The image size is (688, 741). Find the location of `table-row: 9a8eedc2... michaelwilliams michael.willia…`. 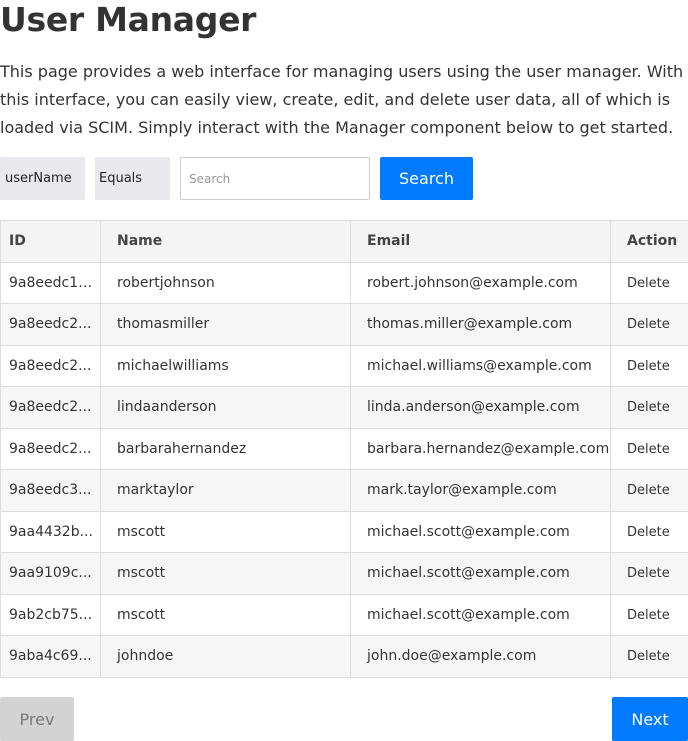

table-row: 9a8eedc2... michaelwilliams michael.willia… is located at coordinates (344, 365).